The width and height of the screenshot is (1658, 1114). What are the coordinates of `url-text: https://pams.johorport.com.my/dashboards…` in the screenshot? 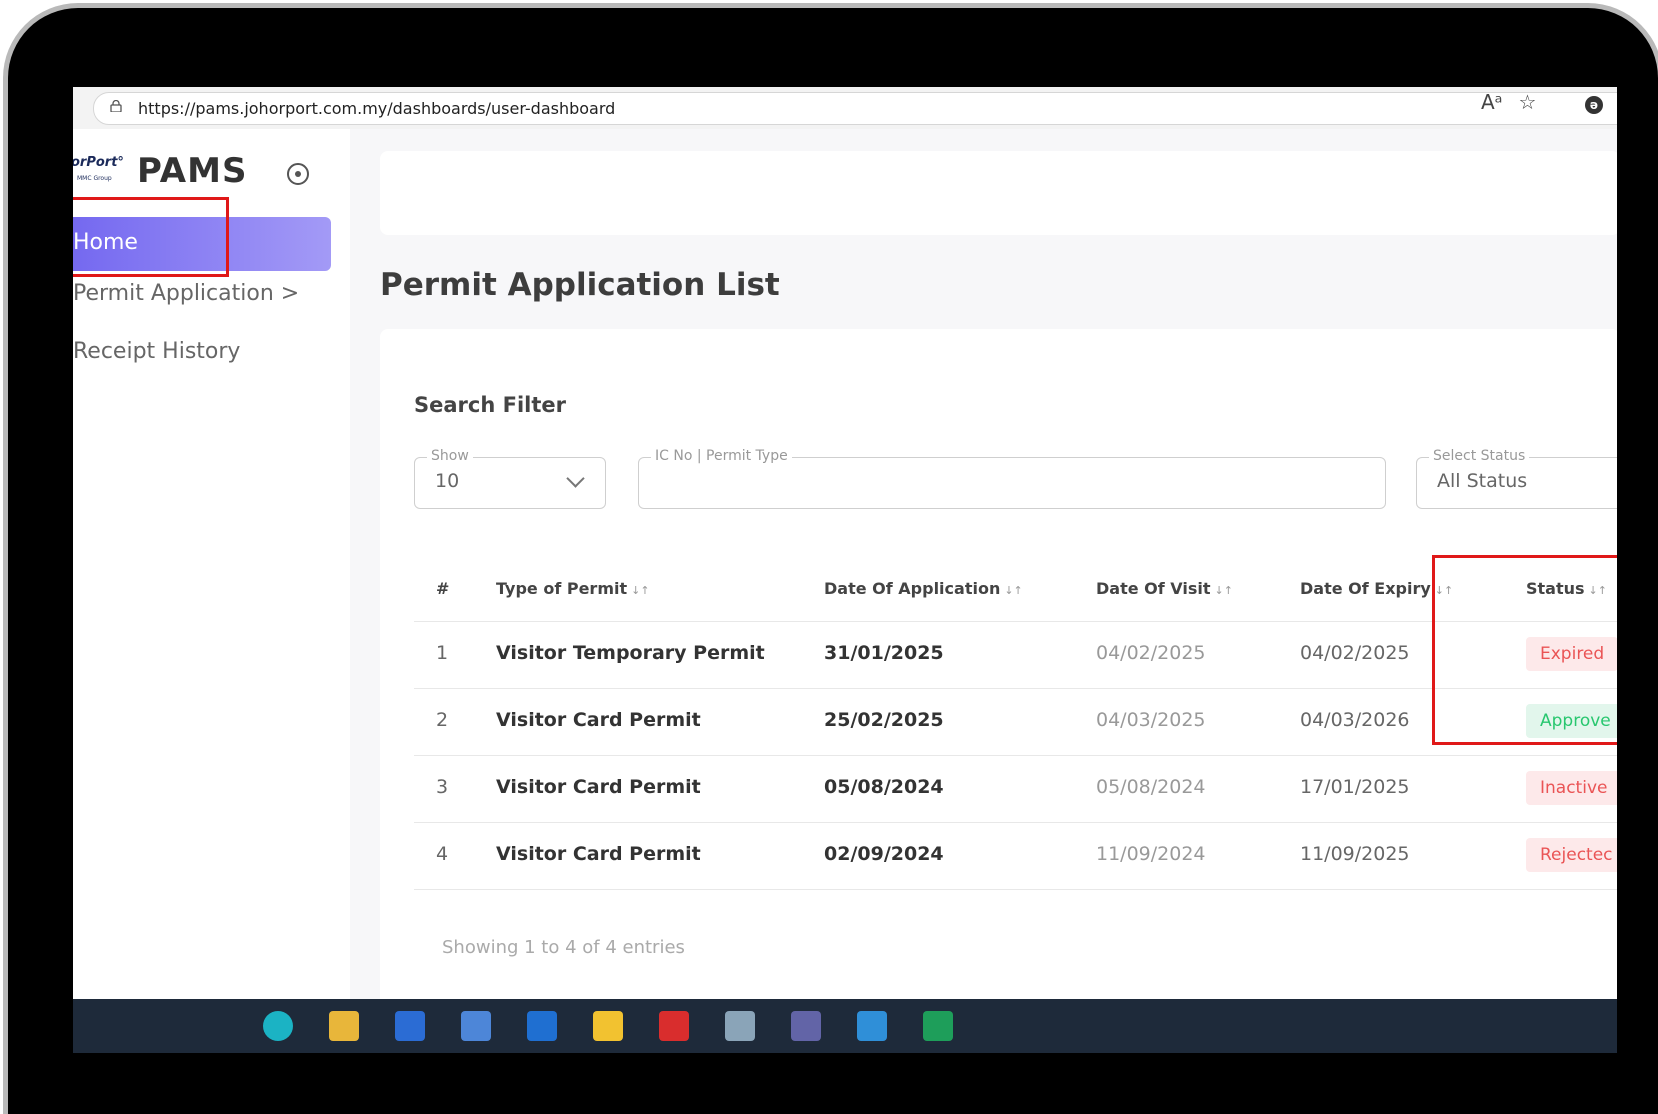 It's located at (377, 108).